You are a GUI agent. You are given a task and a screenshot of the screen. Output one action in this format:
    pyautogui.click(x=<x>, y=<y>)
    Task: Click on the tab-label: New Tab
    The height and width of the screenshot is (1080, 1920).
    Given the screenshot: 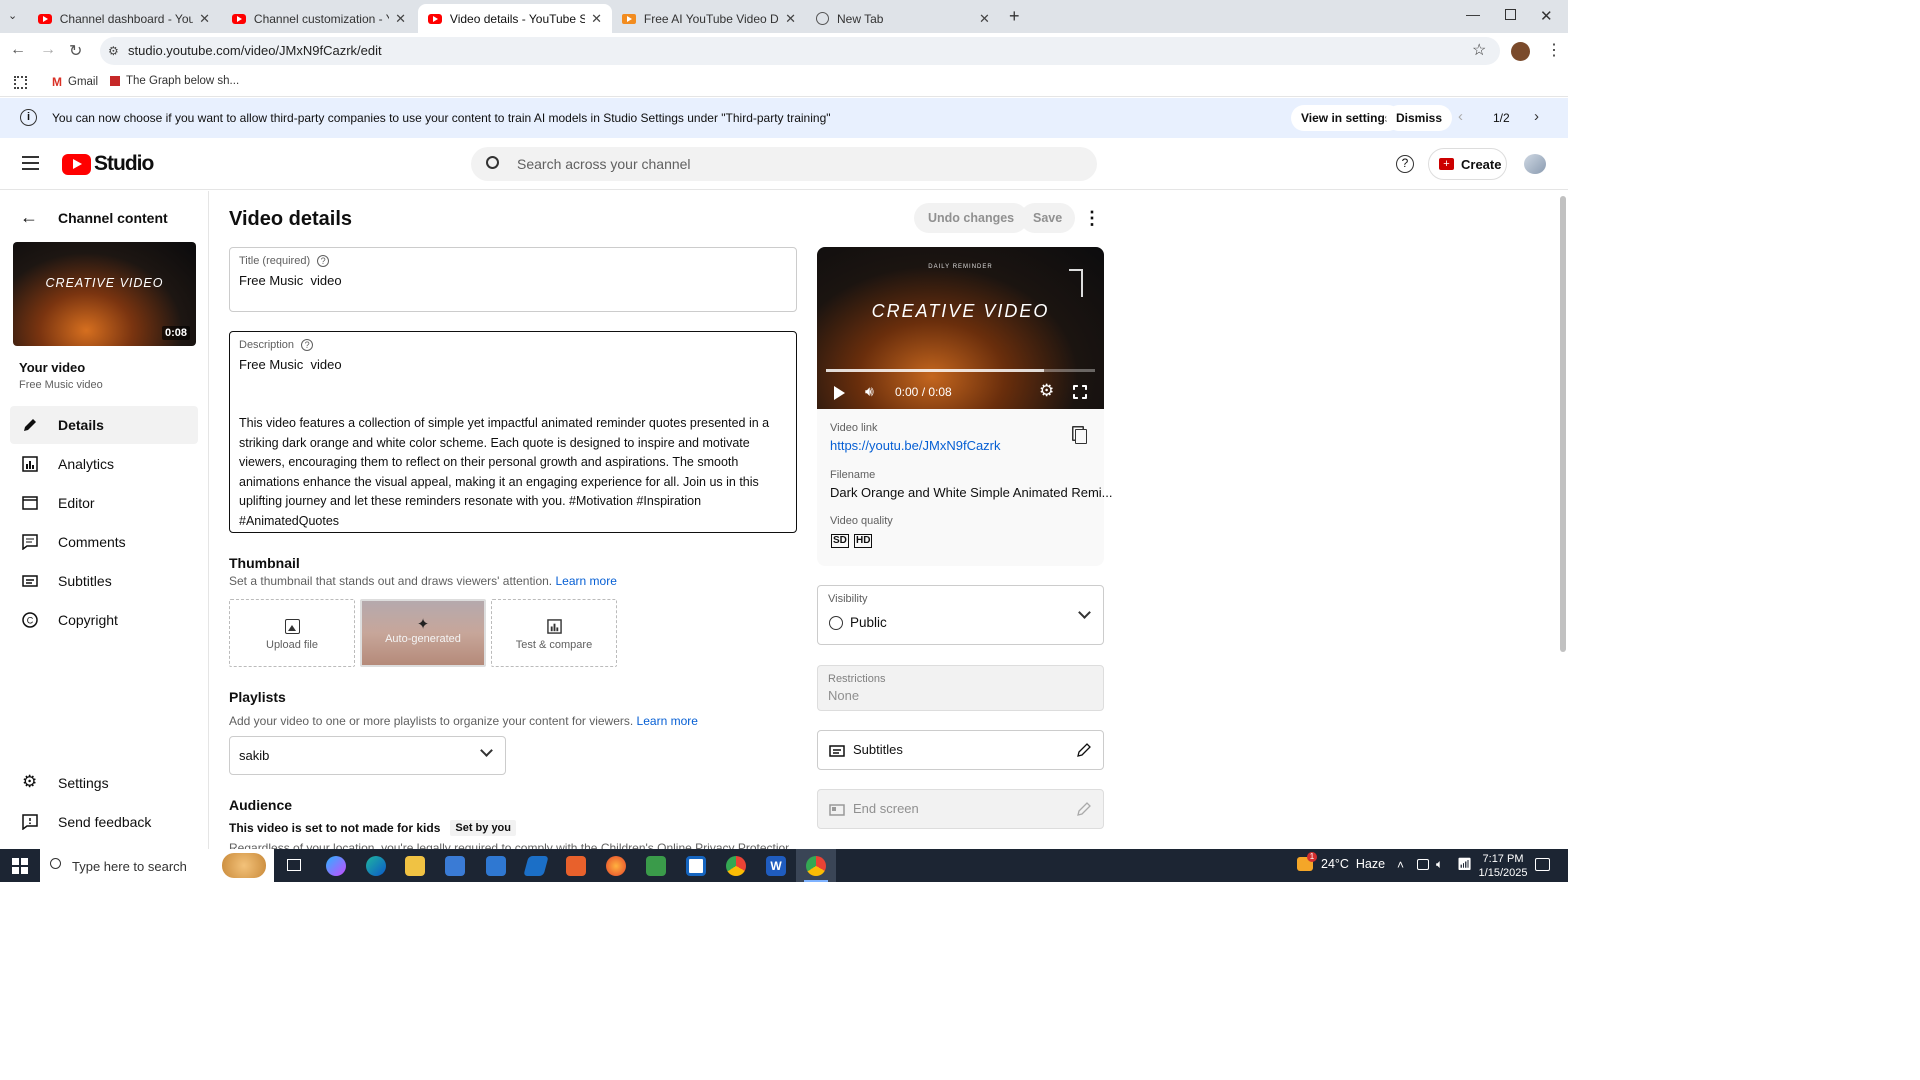 What is the action you would take?
    pyautogui.click(x=860, y=18)
    